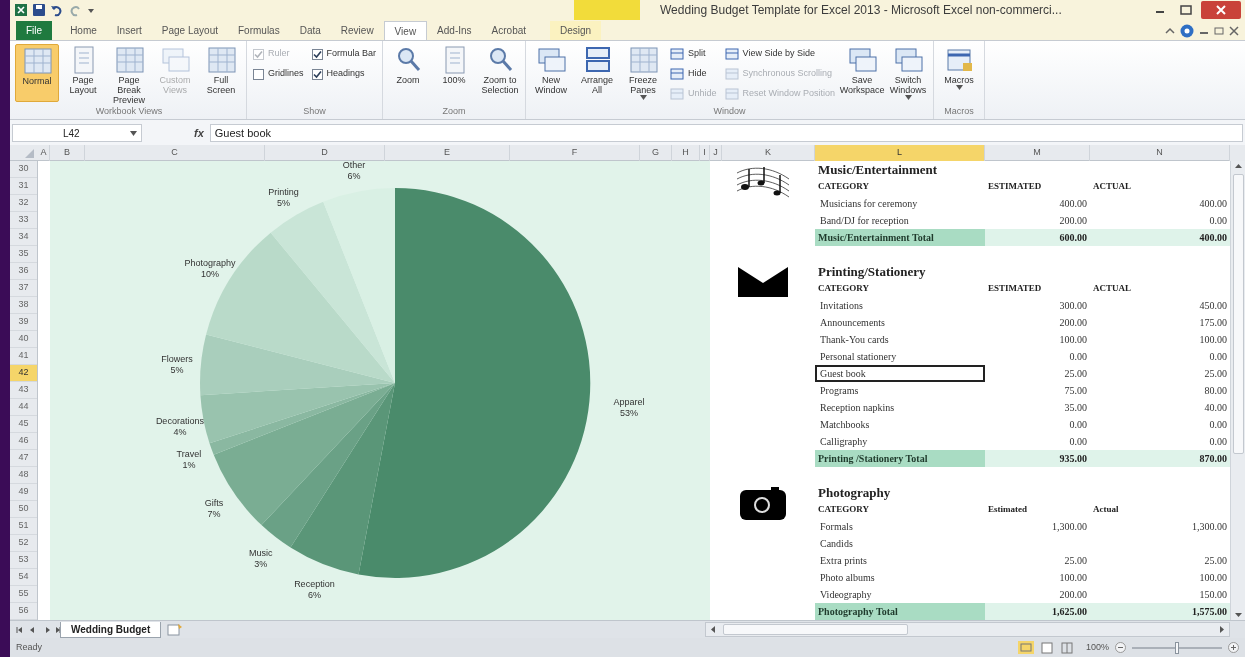 The width and height of the screenshot is (1245, 657). I want to click on row-header: 45, so click(23, 424).